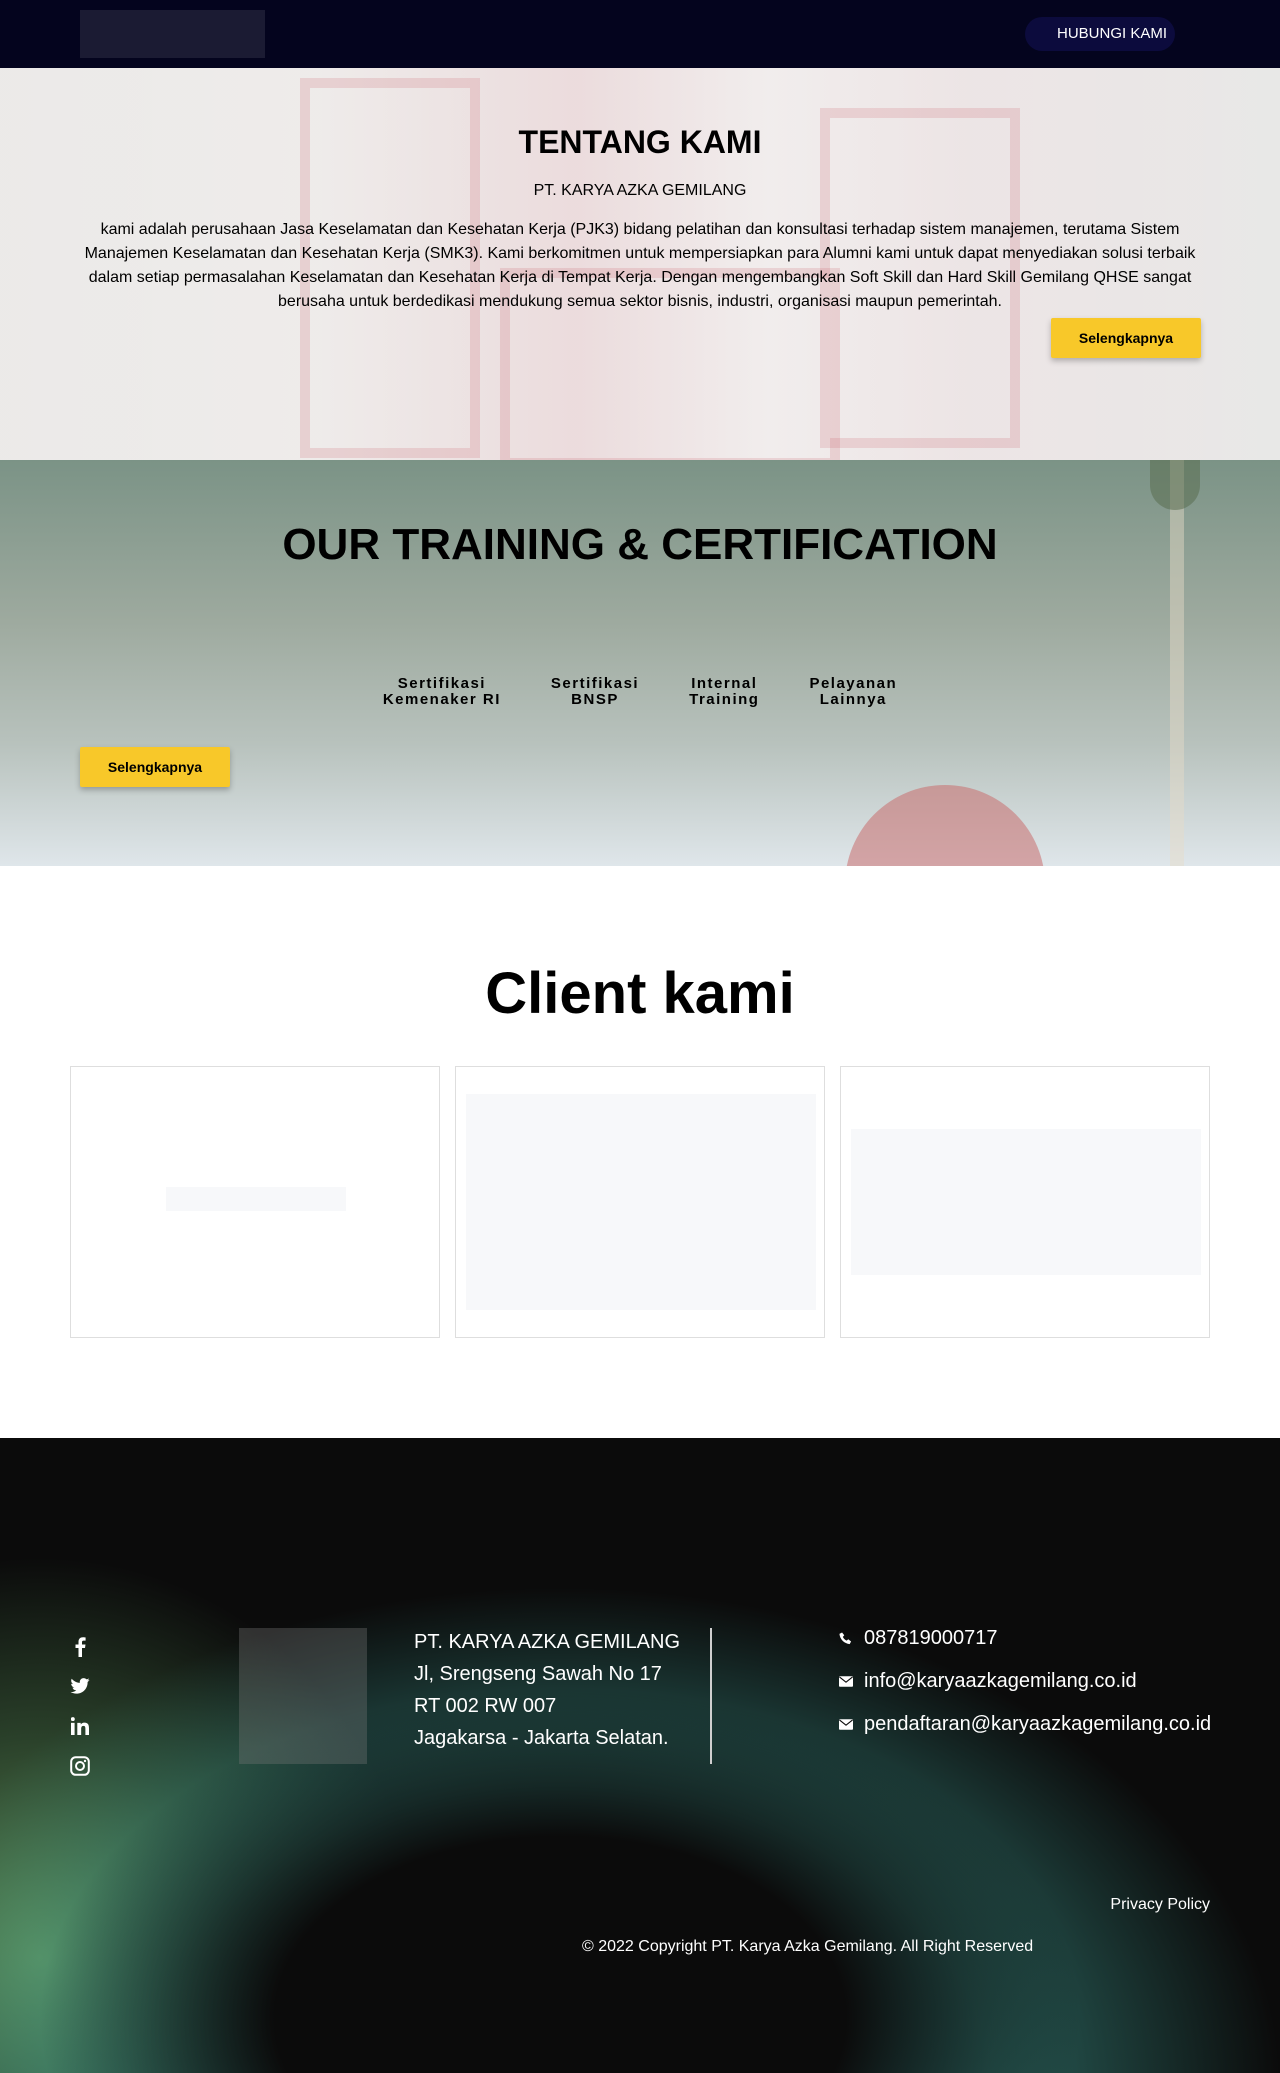 The image size is (1280, 2073). Describe the element at coordinates (538, 1674) in the screenshot. I see `address-street: Jl, Srengseng Sawah No 17` at that location.